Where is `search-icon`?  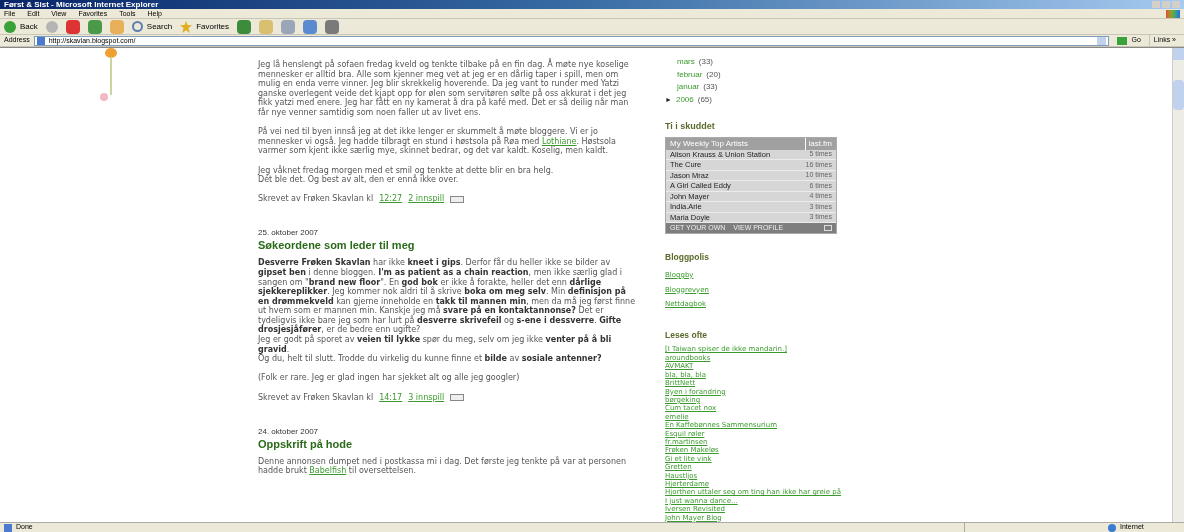 search-icon is located at coordinates (137, 26).